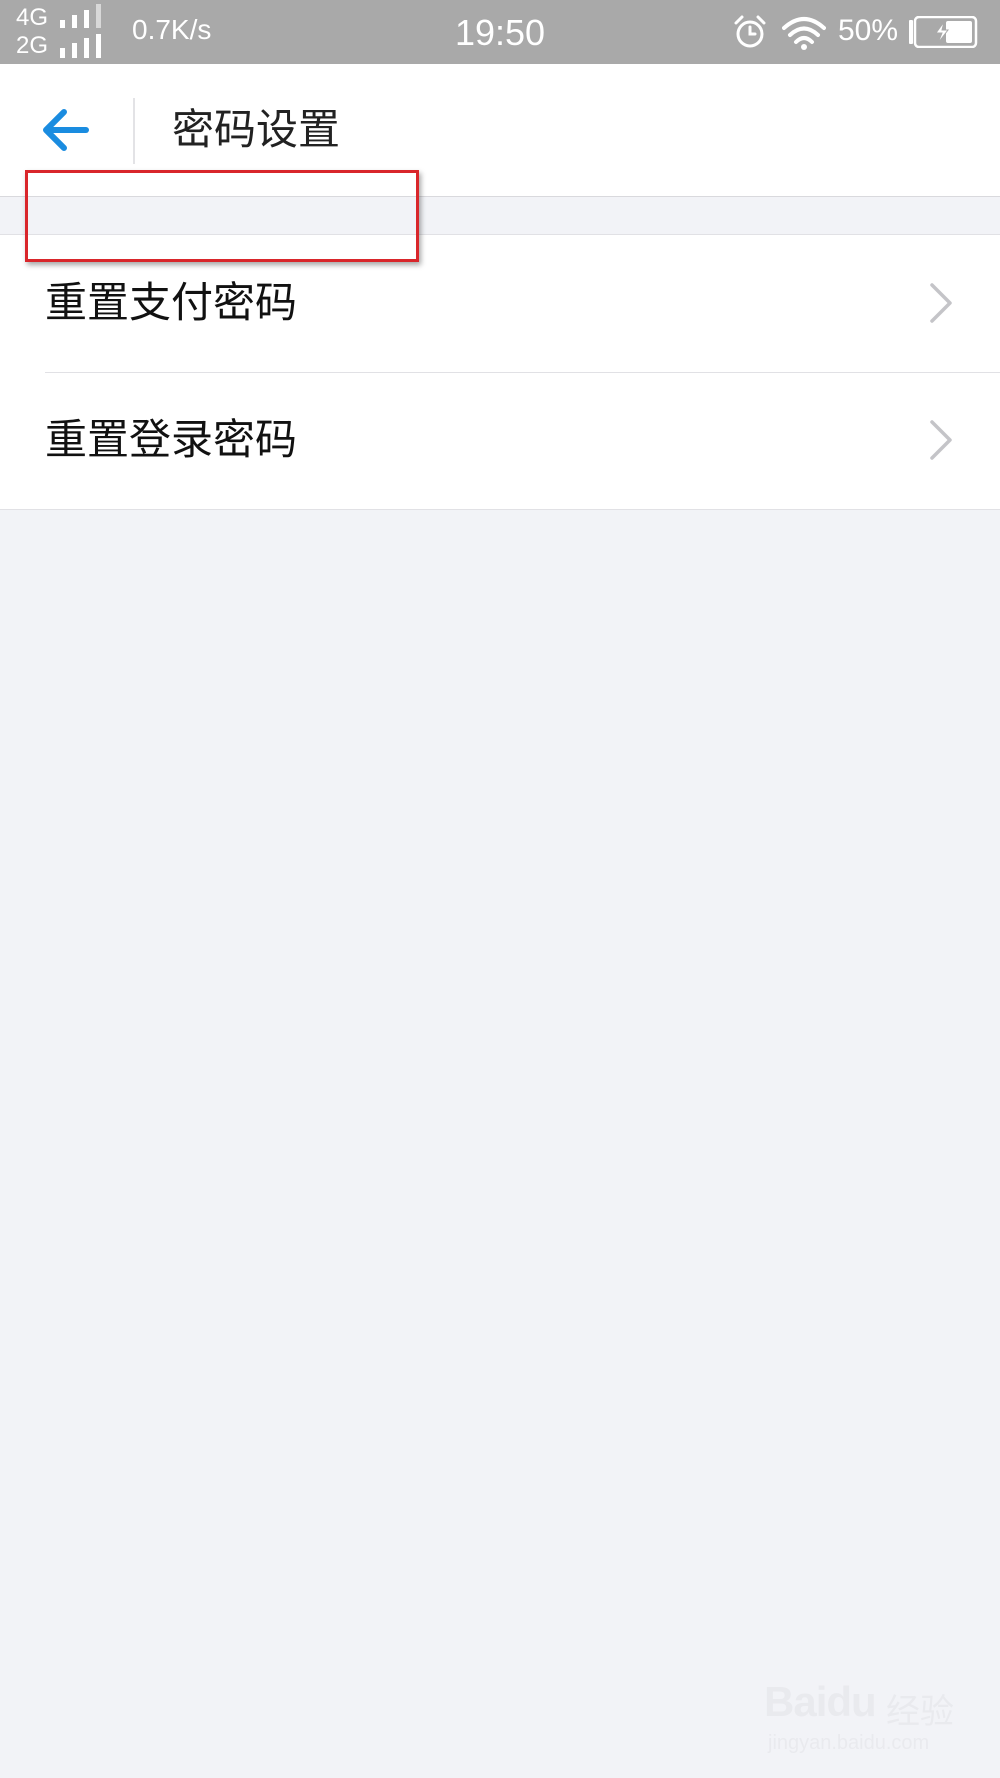 Image resolution: width=1000 pixels, height=1778 pixels. What do you see at coordinates (750, 31) in the screenshot?
I see `alarm-clock-icon` at bounding box center [750, 31].